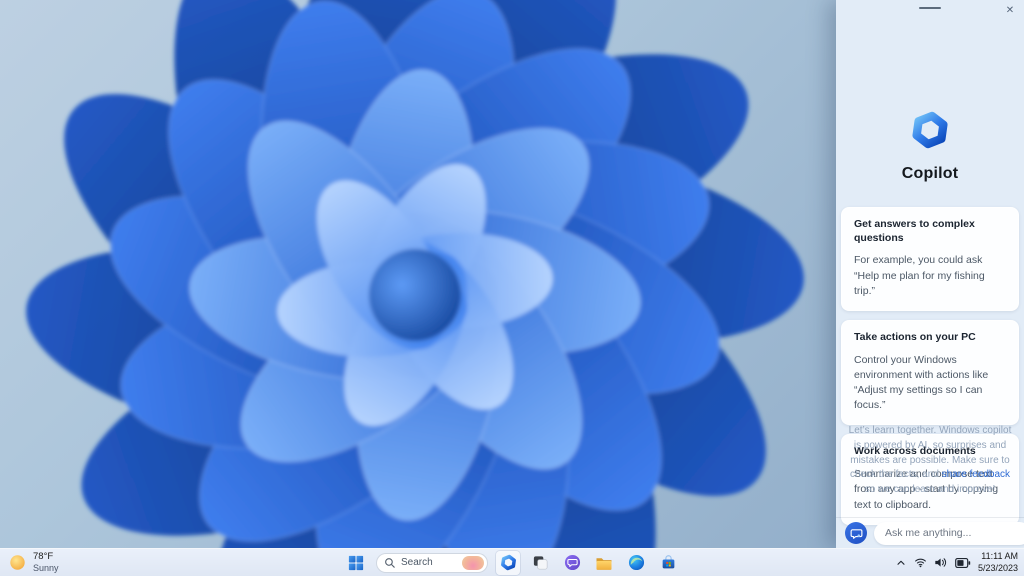  I want to click on battery-icon, so click(963, 563).